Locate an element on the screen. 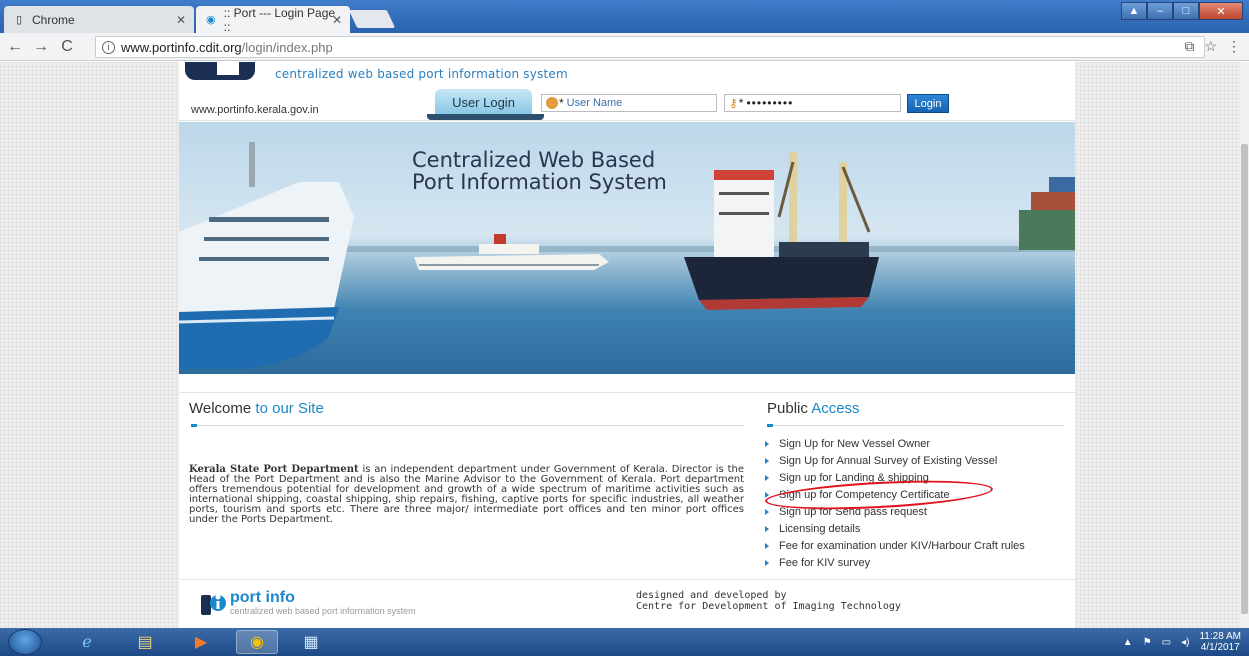 This screenshot has width=1249, height=656. access-link-licensing-details: Licensing details is located at coordinates (895, 528).